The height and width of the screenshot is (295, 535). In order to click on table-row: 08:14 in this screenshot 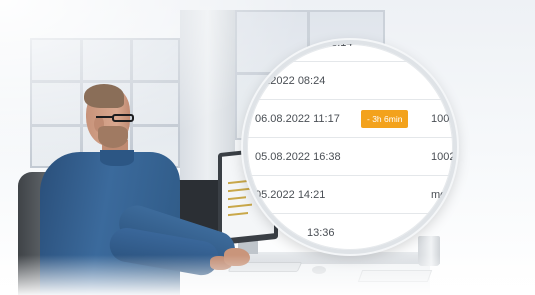, I will do `click(350, 51)`.